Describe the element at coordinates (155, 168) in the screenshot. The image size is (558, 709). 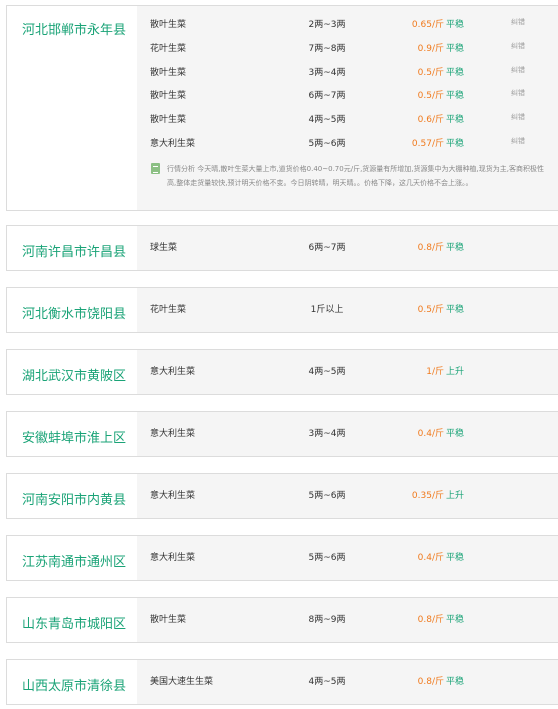
I see `document-icon` at that location.